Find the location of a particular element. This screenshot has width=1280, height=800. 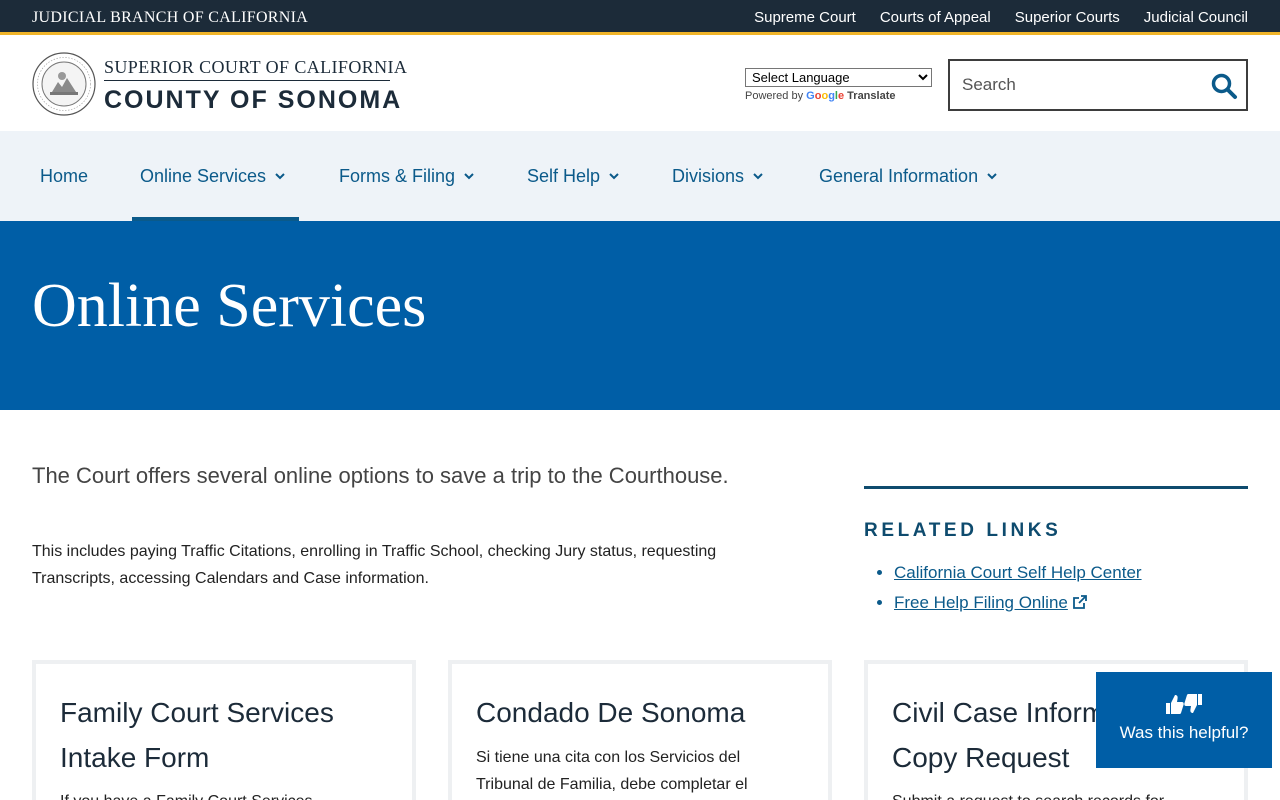

nav-divisions: Divisions is located at coordinates (718, 176).